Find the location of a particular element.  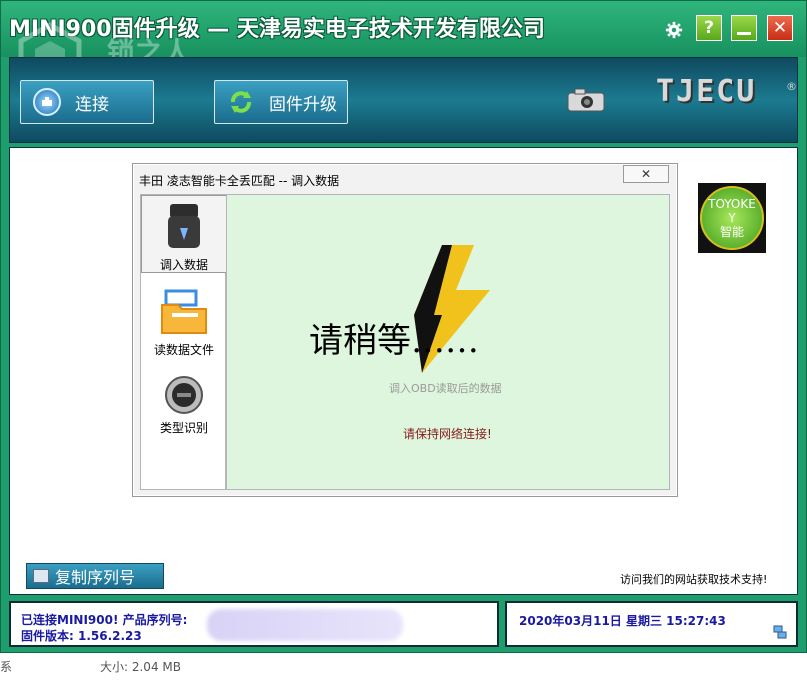

sidebar-item-label: 读数据文件 is located at coordinates (183, 350).